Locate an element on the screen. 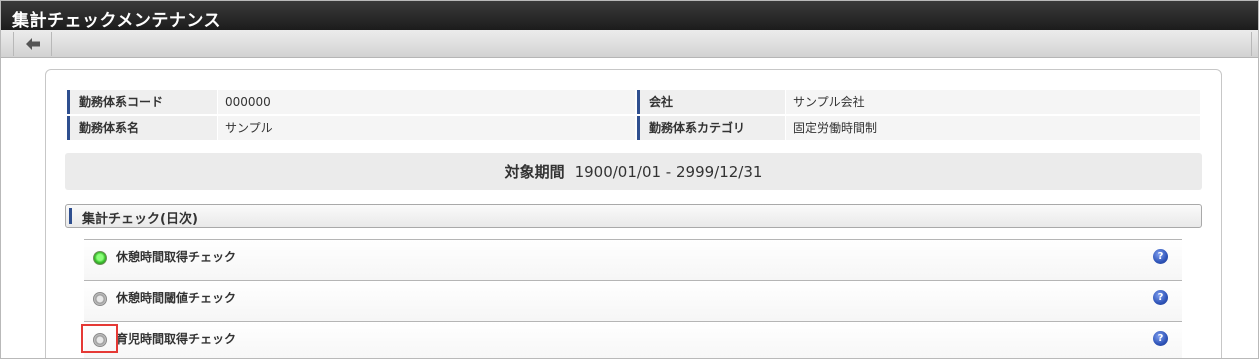 Image resolution: width=1259 pixels, height=359 pixels. info-row: 勤務体系コード 000000 会社 サンプル会社 is located at coordinates (633, 102).